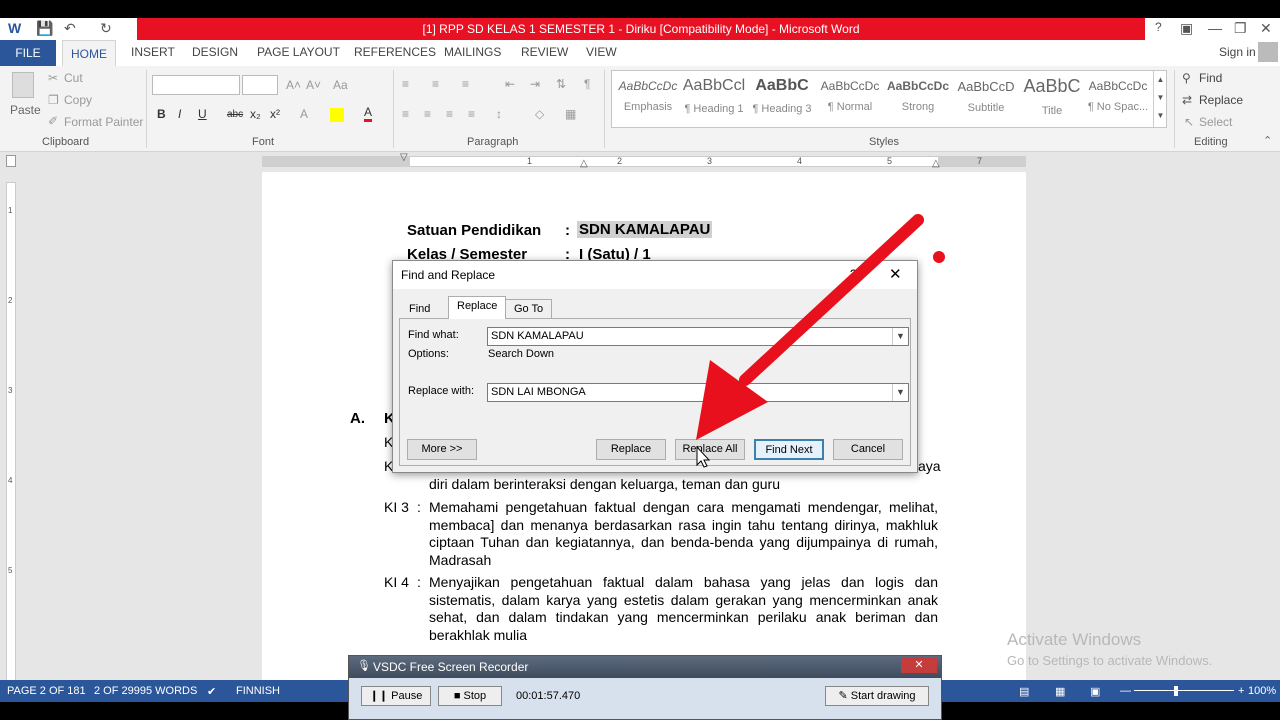  Describe the element at coordinates (1074, 639) in the screenshot. I see `activate-windows-title: Activate Windows` at that location.